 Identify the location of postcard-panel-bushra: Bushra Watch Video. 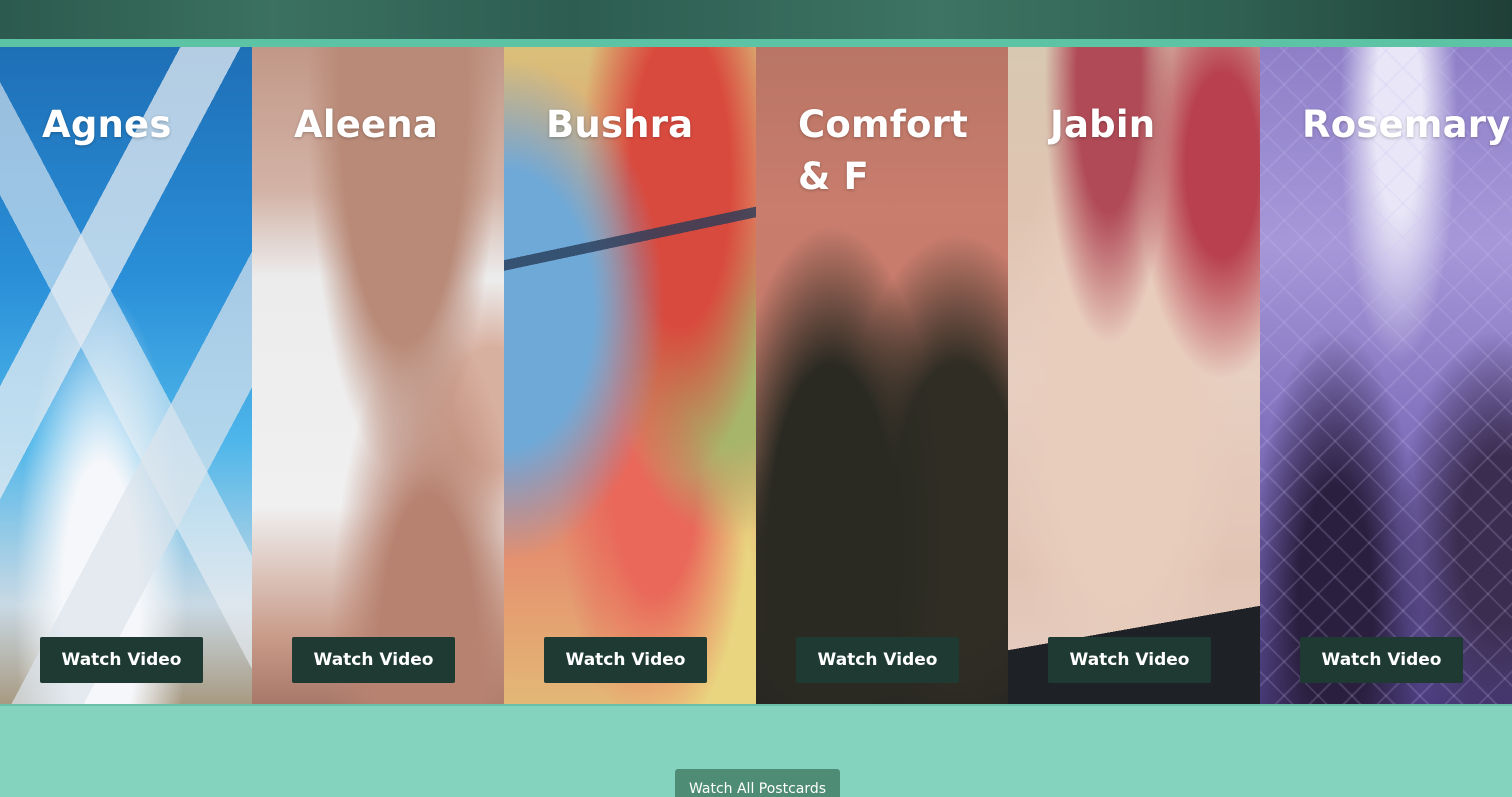
(630, 375).